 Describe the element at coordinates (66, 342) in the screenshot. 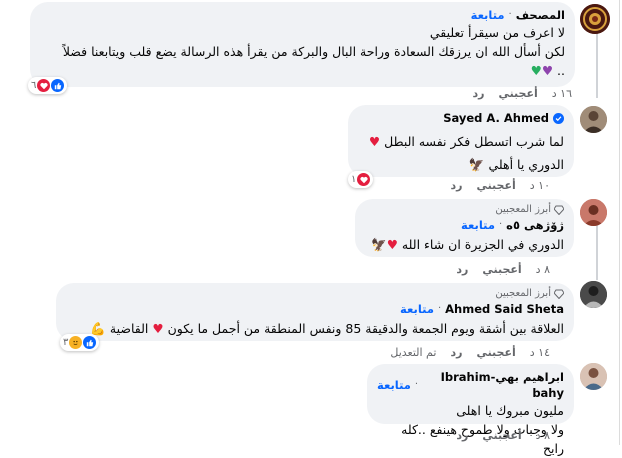

I see `reaction-count: ٣` at that location.